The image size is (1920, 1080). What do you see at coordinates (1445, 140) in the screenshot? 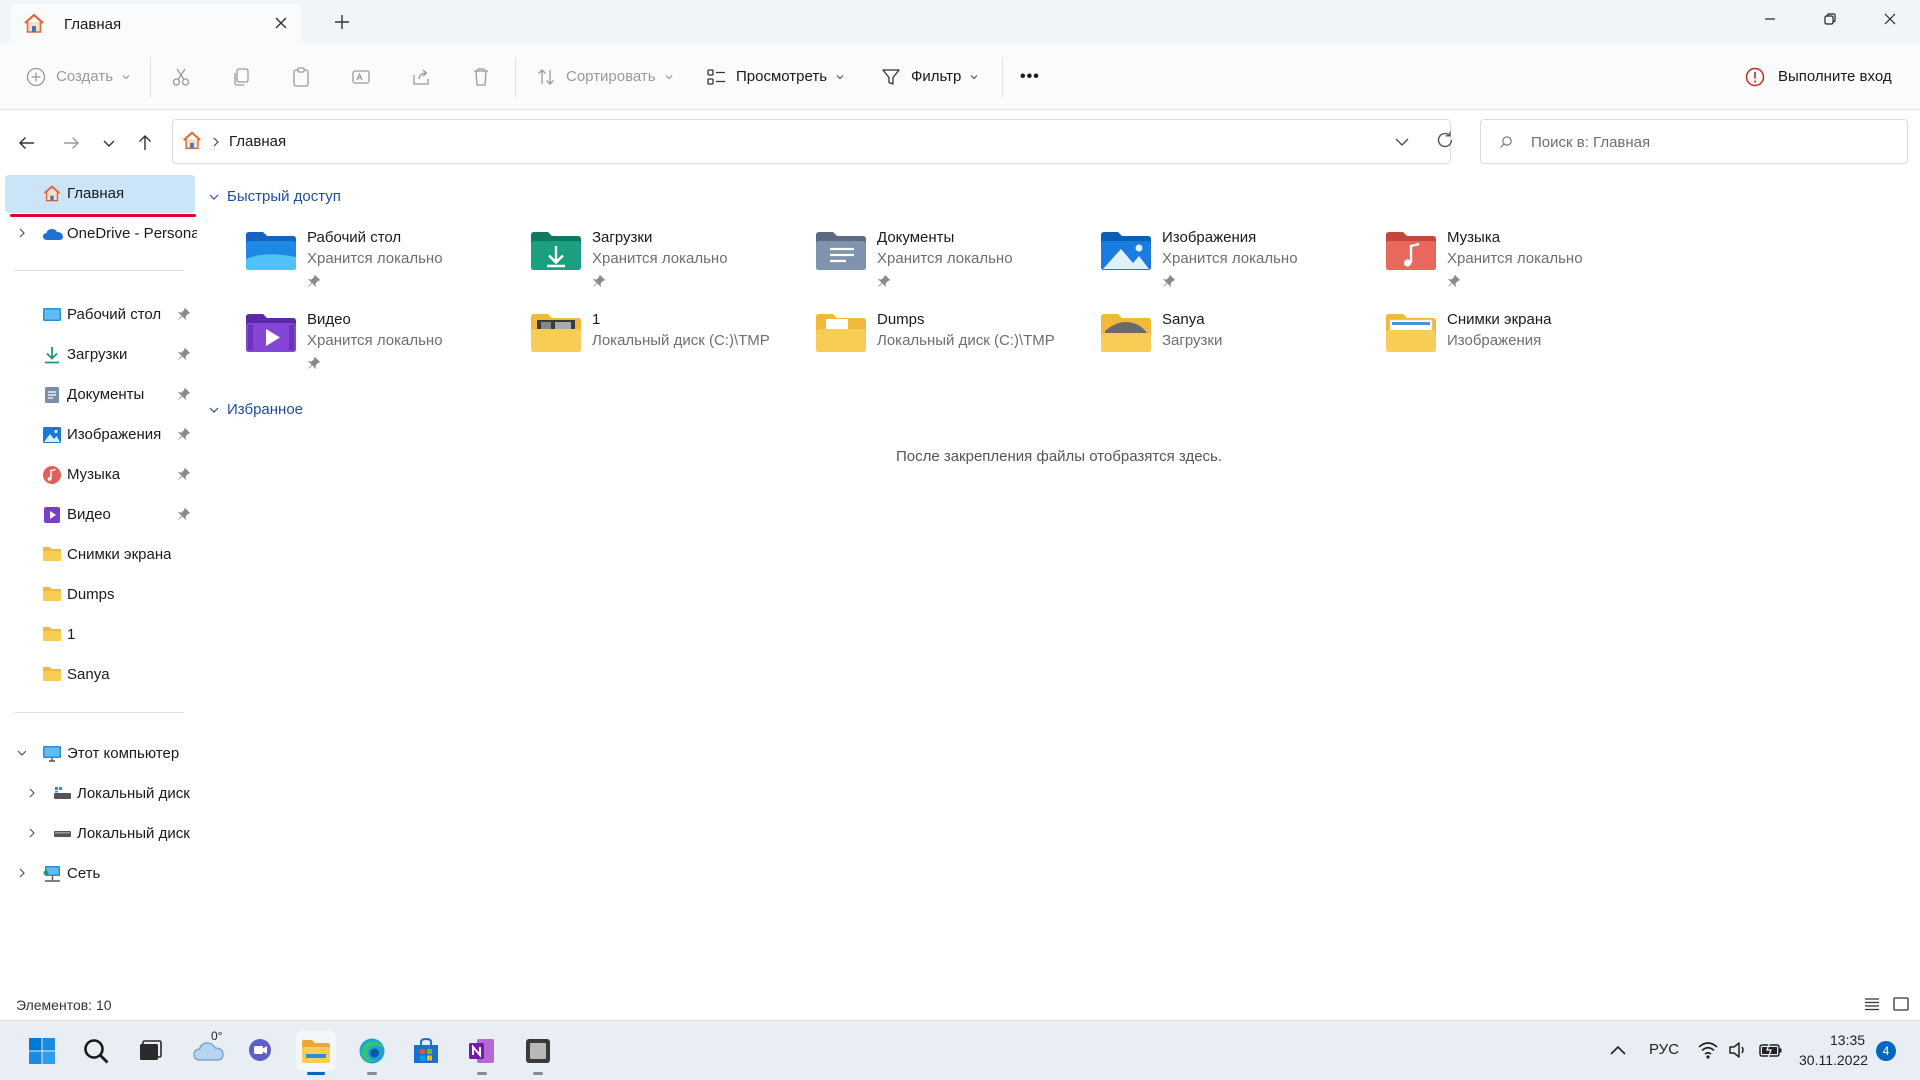
I see `refresh-icon` at bounding box center [1445, 140].